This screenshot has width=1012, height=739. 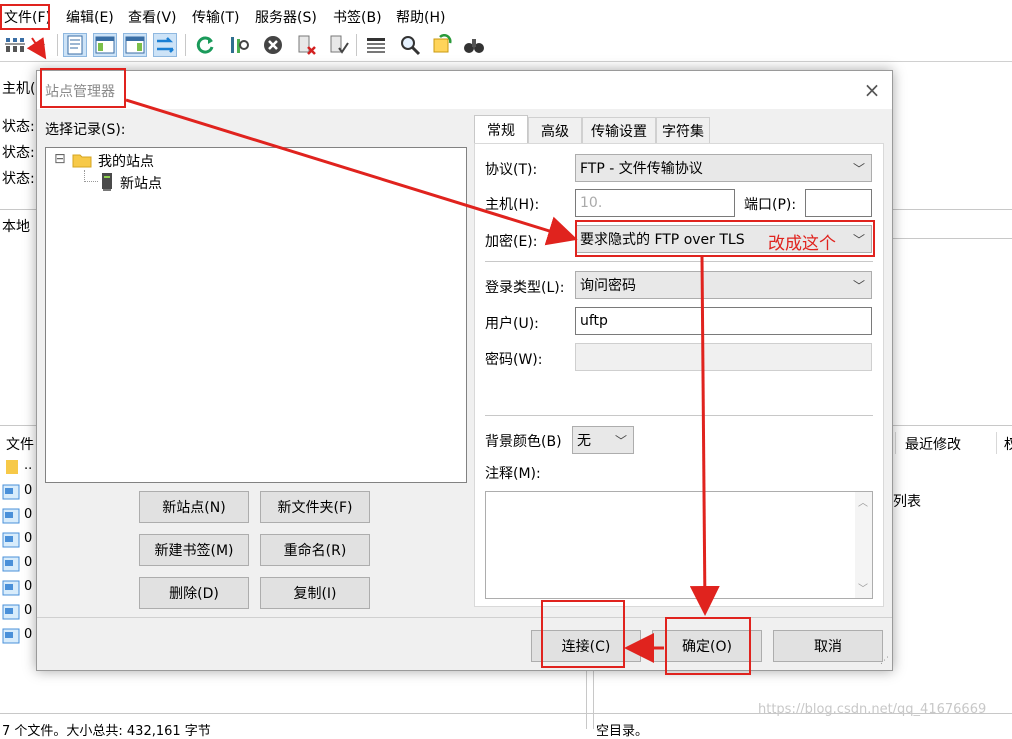 I want to click on tree-expander-icon: ⊟, so click(x=60, y=159).